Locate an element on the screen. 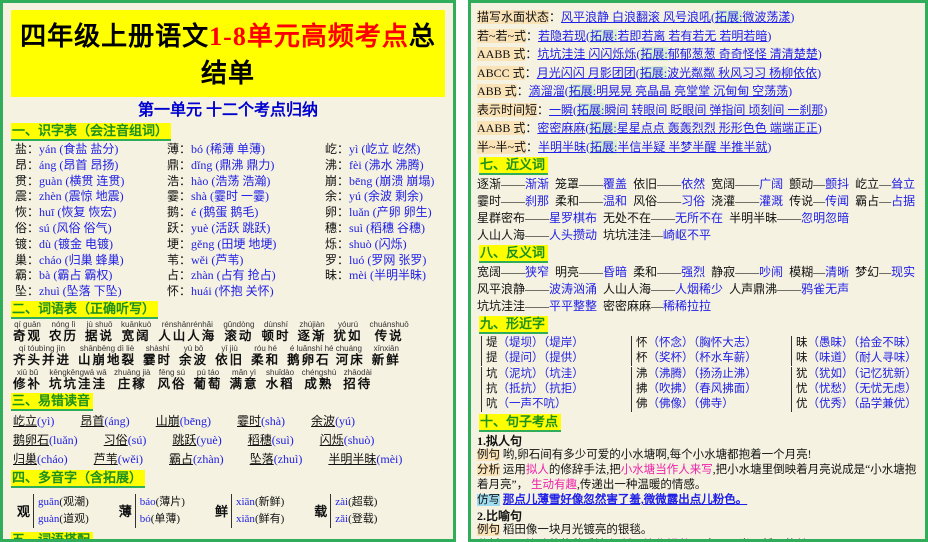  word-pair: 霎时——刹那 is located at coordinates (513, 201).